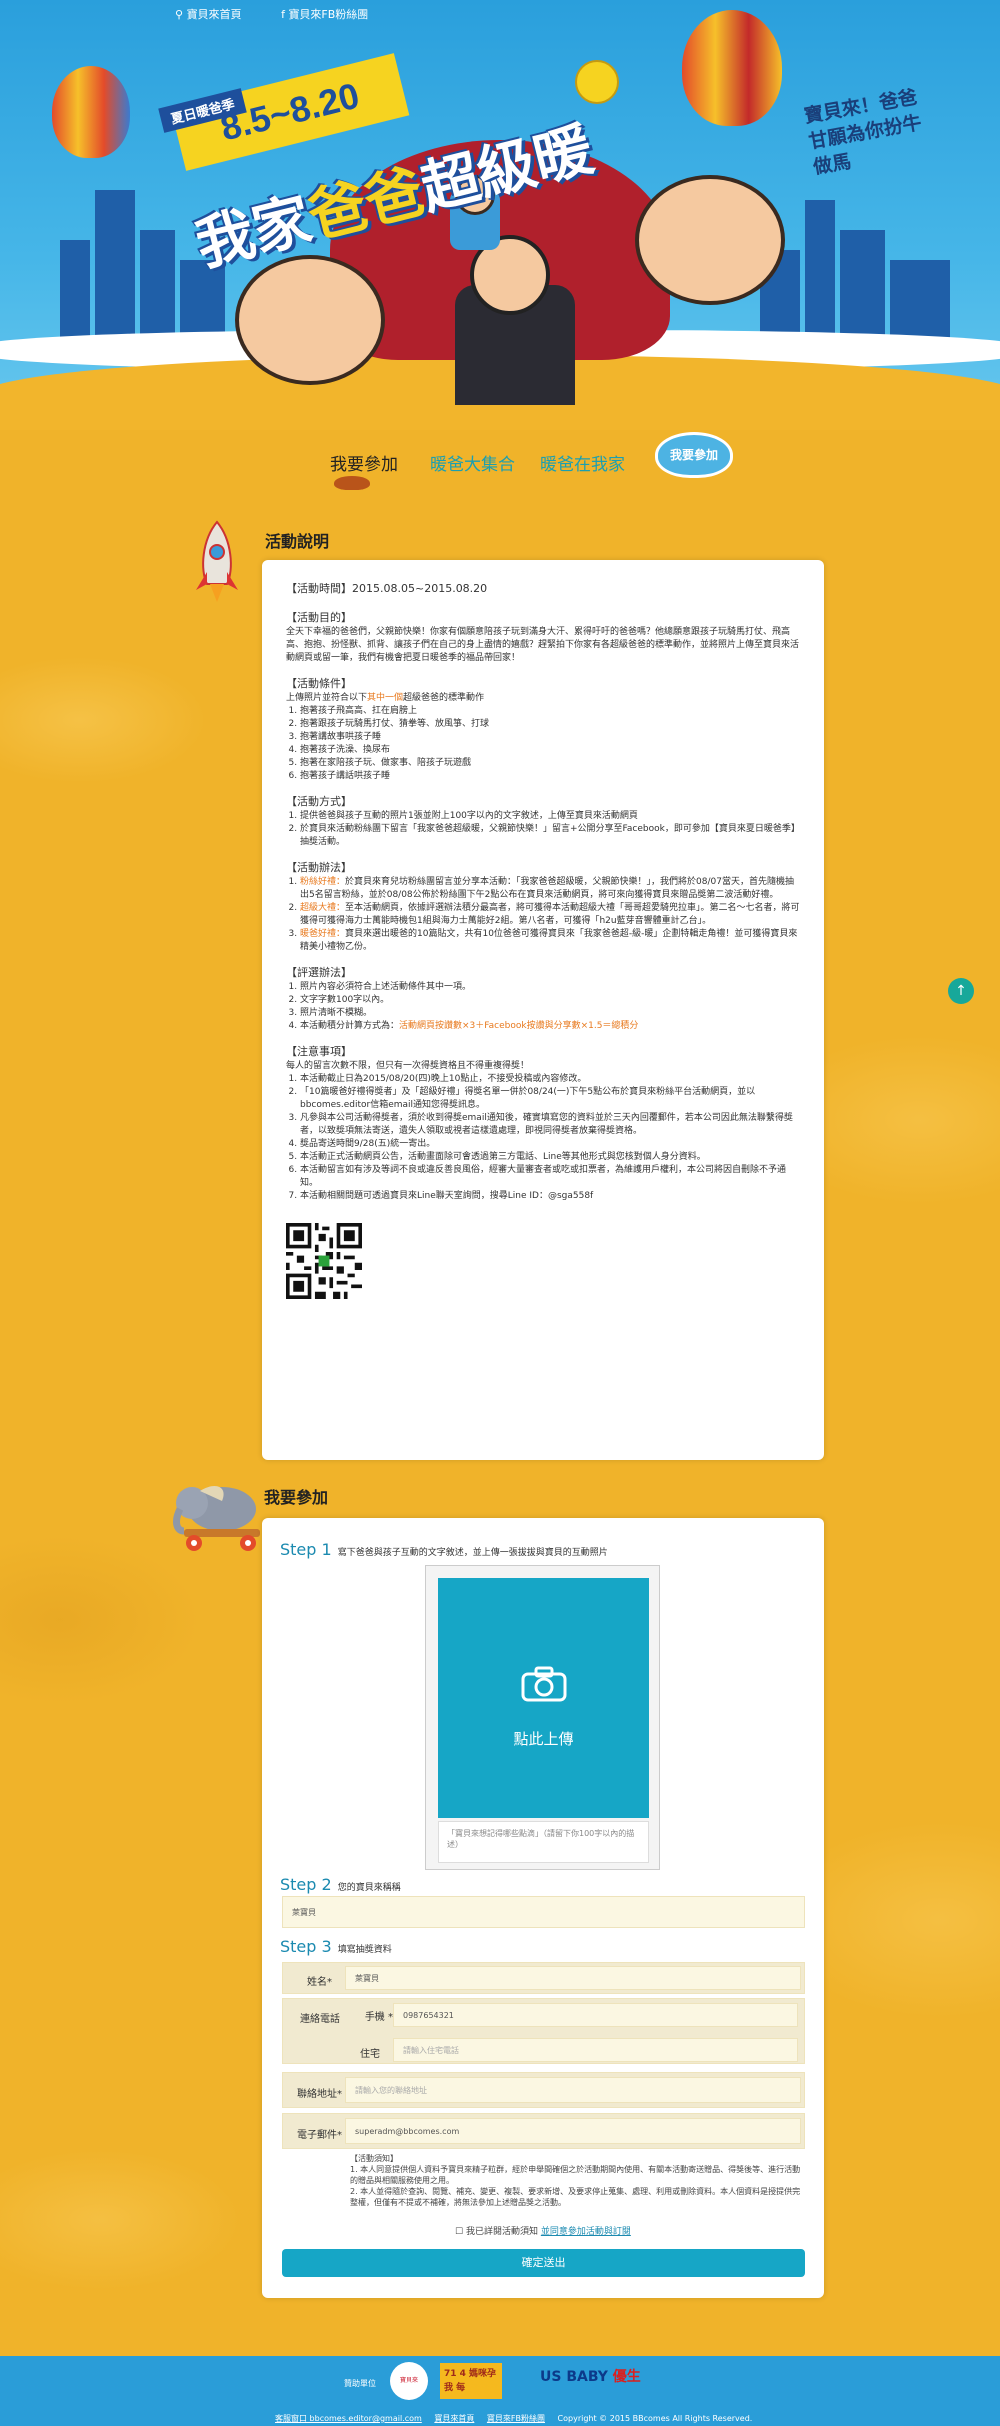  What do you see at coordinates (214, 14) in the screenshot?
I see `site-link-label: 寶貝來首頁` at bounding box center [214, 14].